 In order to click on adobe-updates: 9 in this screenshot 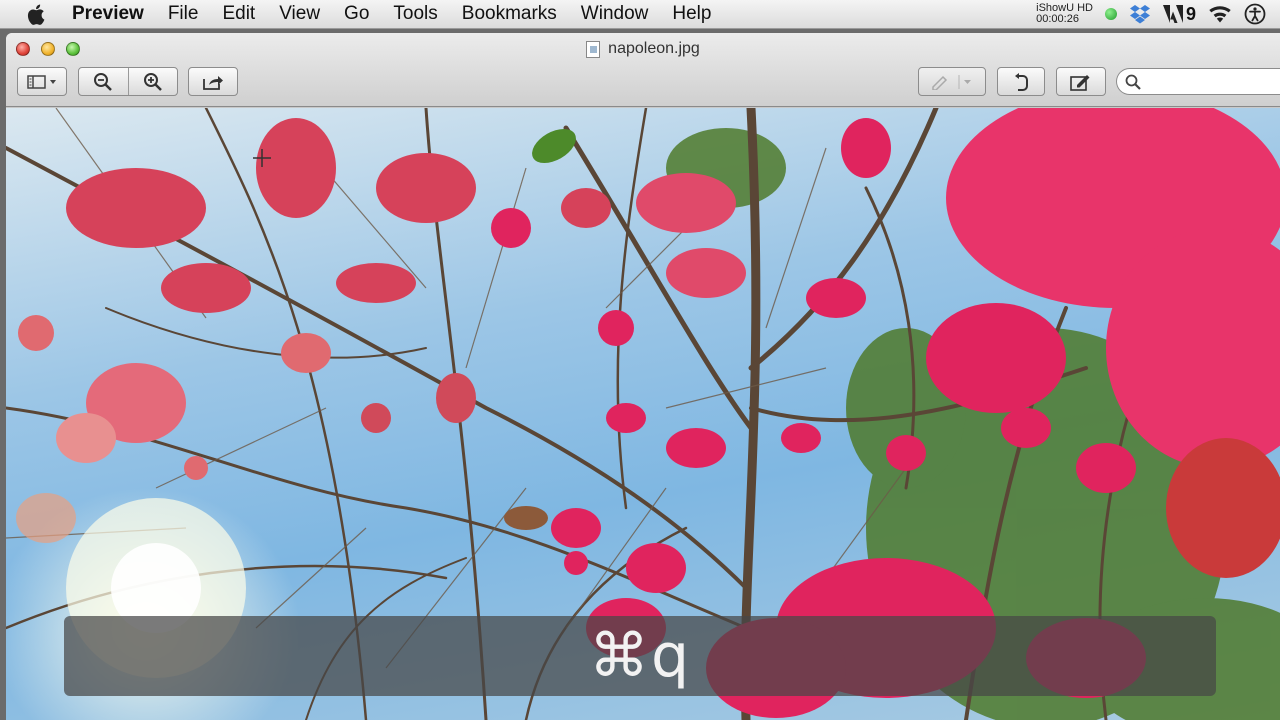, I will do `click(1179, 14)`.